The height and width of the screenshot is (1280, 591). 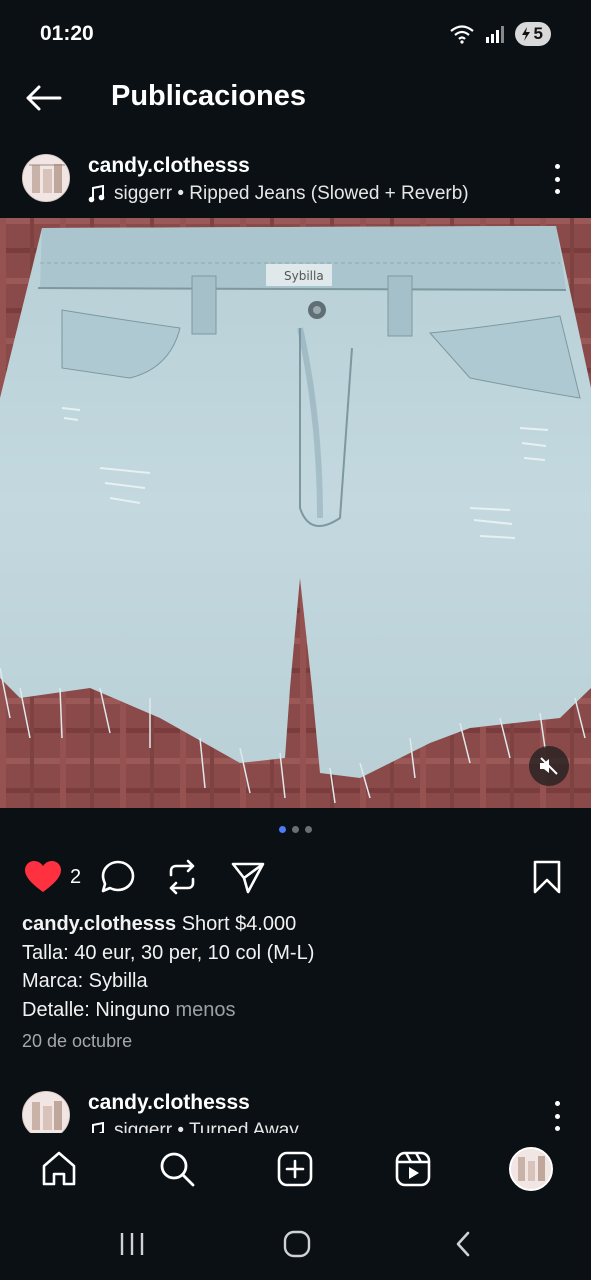 I want to click on avatar, so click(x=46, y=178).